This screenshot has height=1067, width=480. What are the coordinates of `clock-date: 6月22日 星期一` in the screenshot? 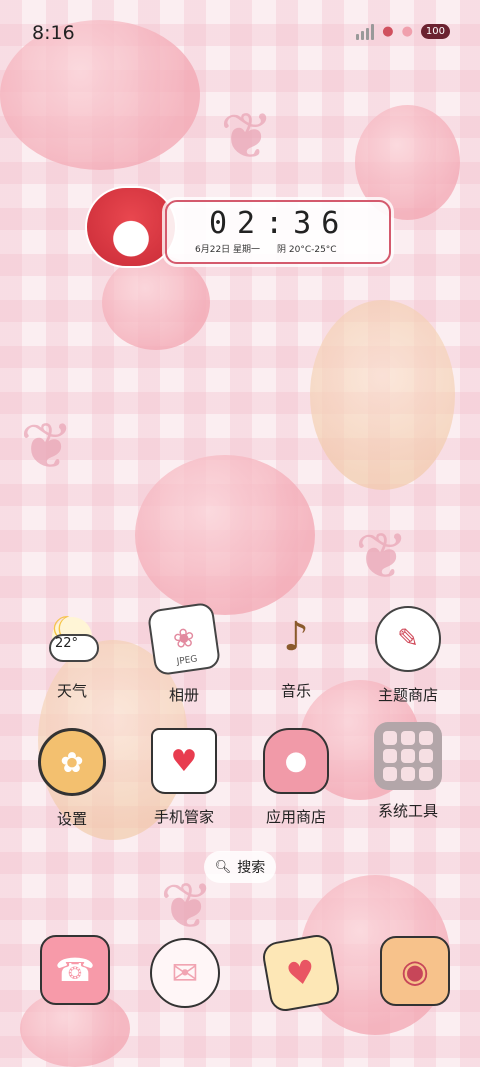 It's located at (228, 250).